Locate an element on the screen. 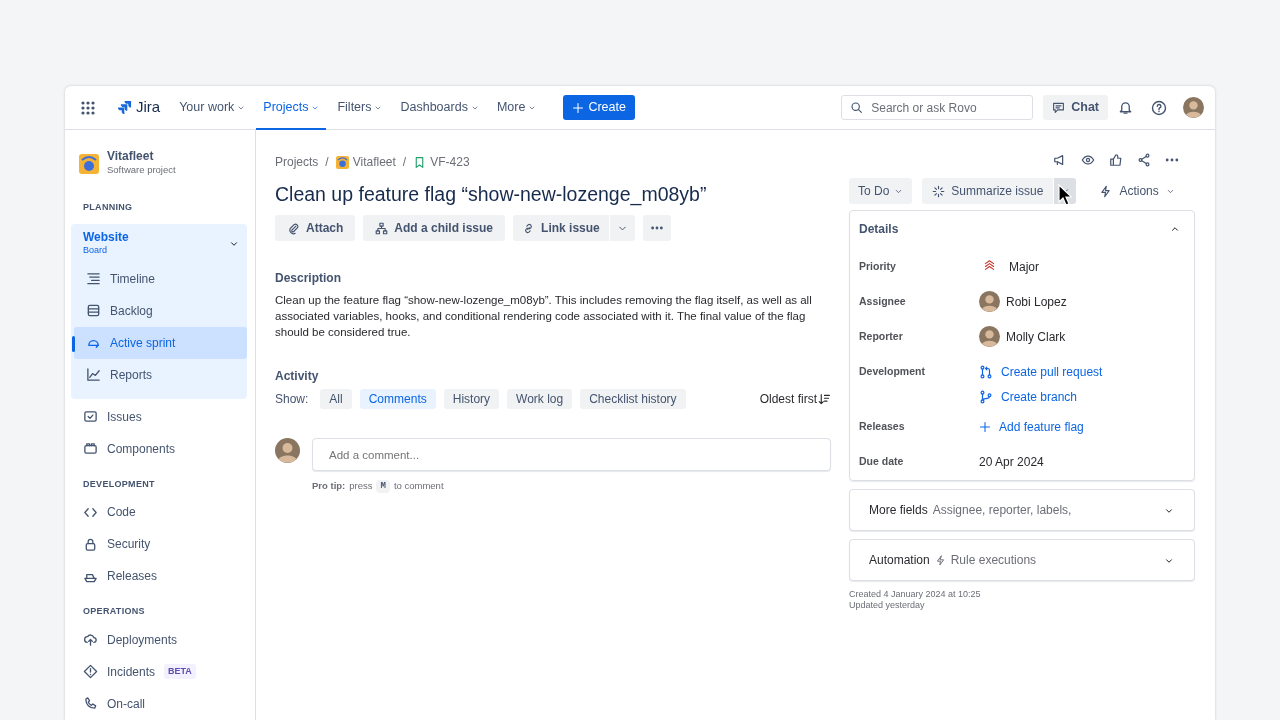 Image resolution: width=1280 pixels, height=720 pixels. sidebar-item: On-call is located at coordinates (159, 703).